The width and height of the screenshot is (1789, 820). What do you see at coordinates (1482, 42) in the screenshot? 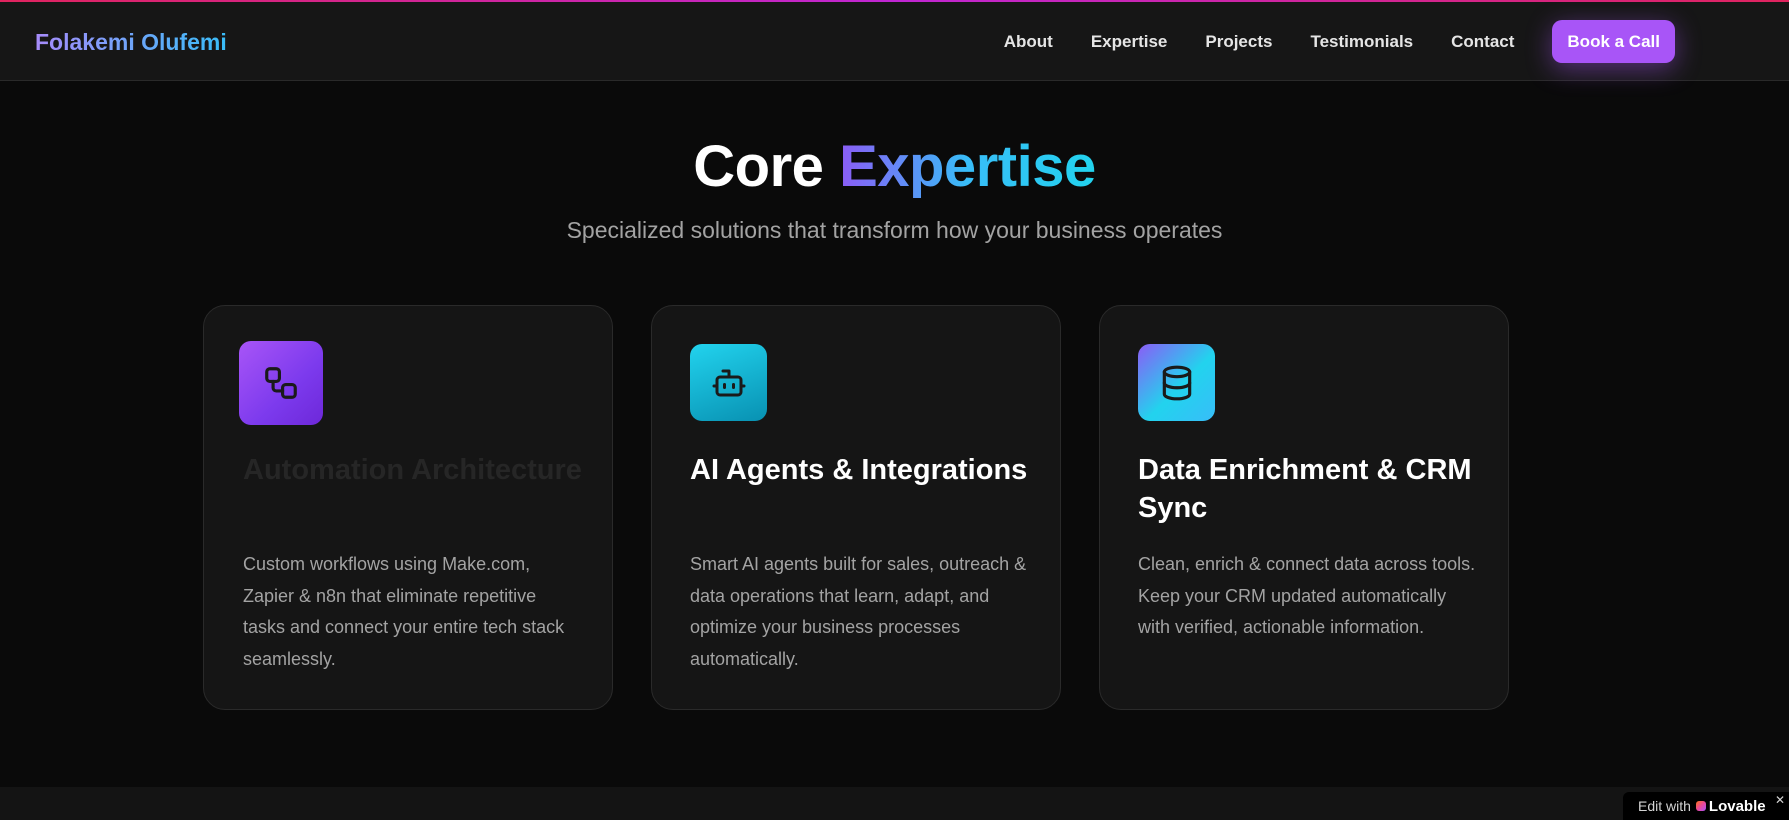
I see `nav-contact: Contact` at bounding box center [1482, 42].